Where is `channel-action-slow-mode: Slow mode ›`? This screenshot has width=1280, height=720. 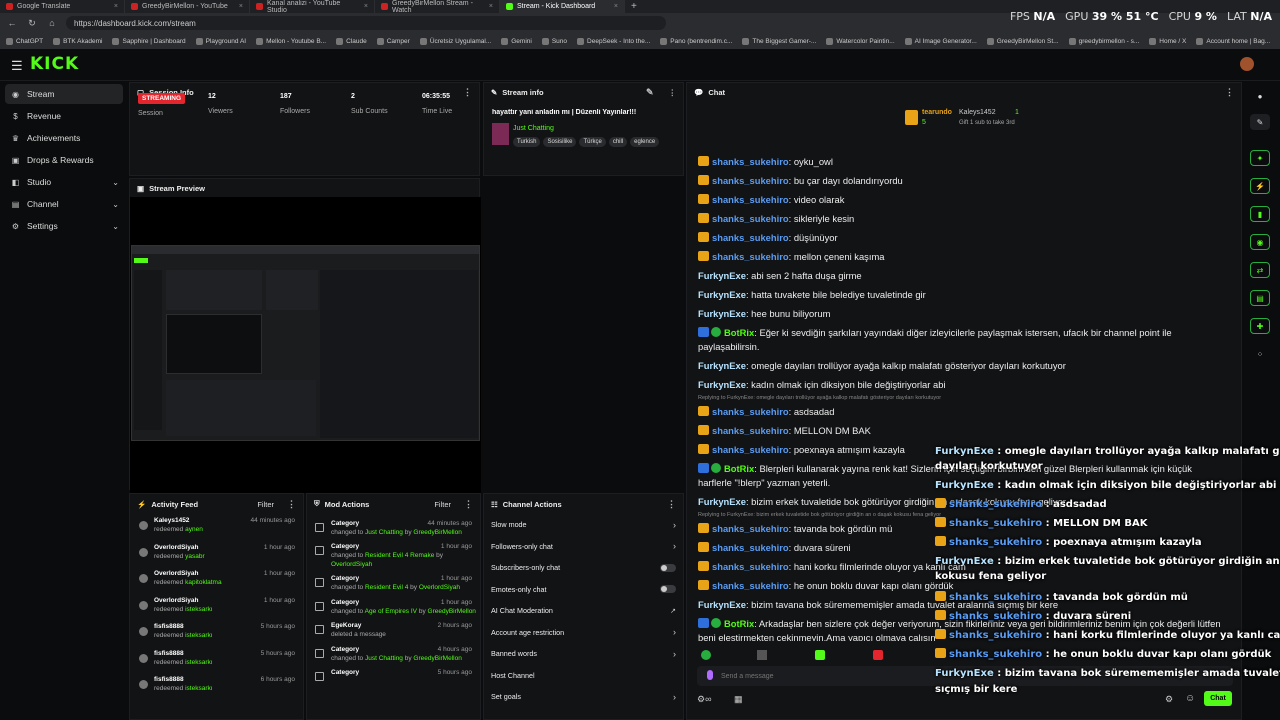 channel-action-slow-mode: Slow mode › is located at coordinates (583, 525).